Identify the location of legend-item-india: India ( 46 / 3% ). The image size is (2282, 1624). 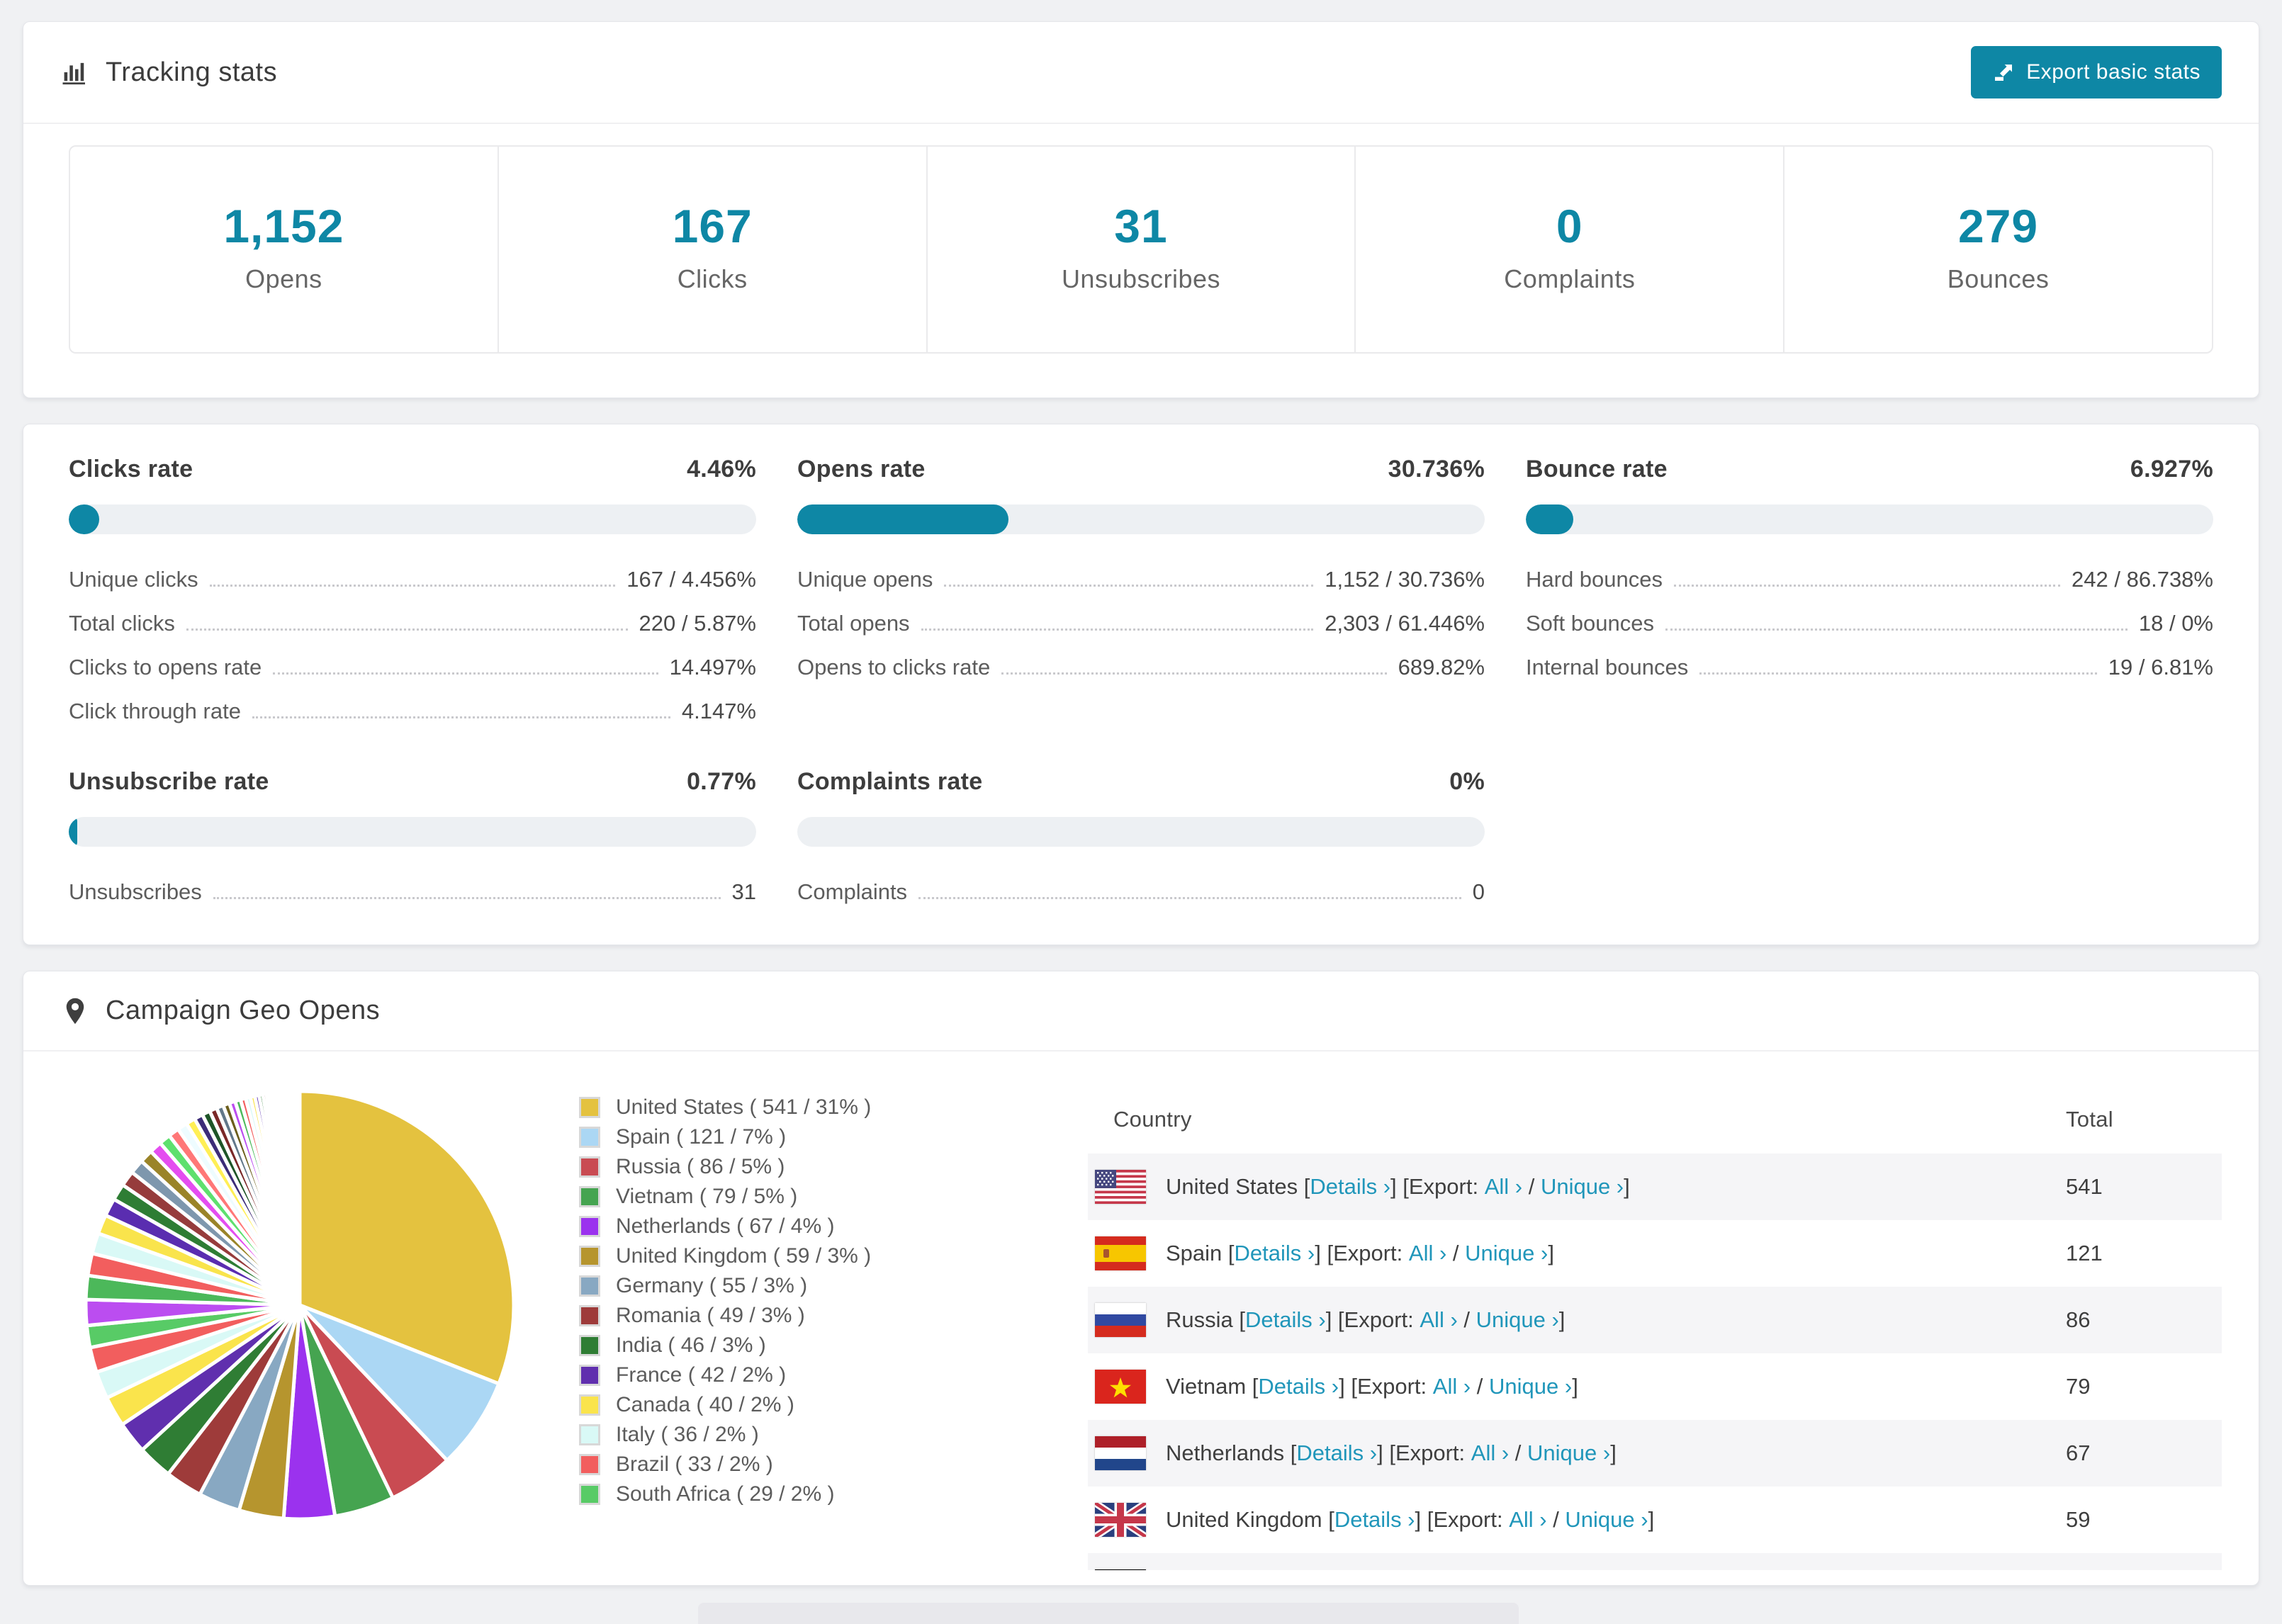
(777, 1345).